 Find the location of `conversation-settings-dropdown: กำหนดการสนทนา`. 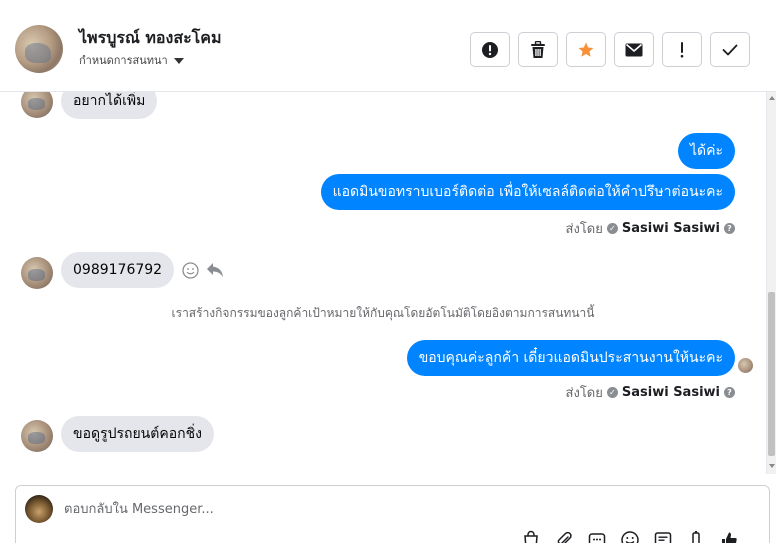

conversation-settings-dropdown: กำหนดการสนทนา is located at coordinates (131, 60).